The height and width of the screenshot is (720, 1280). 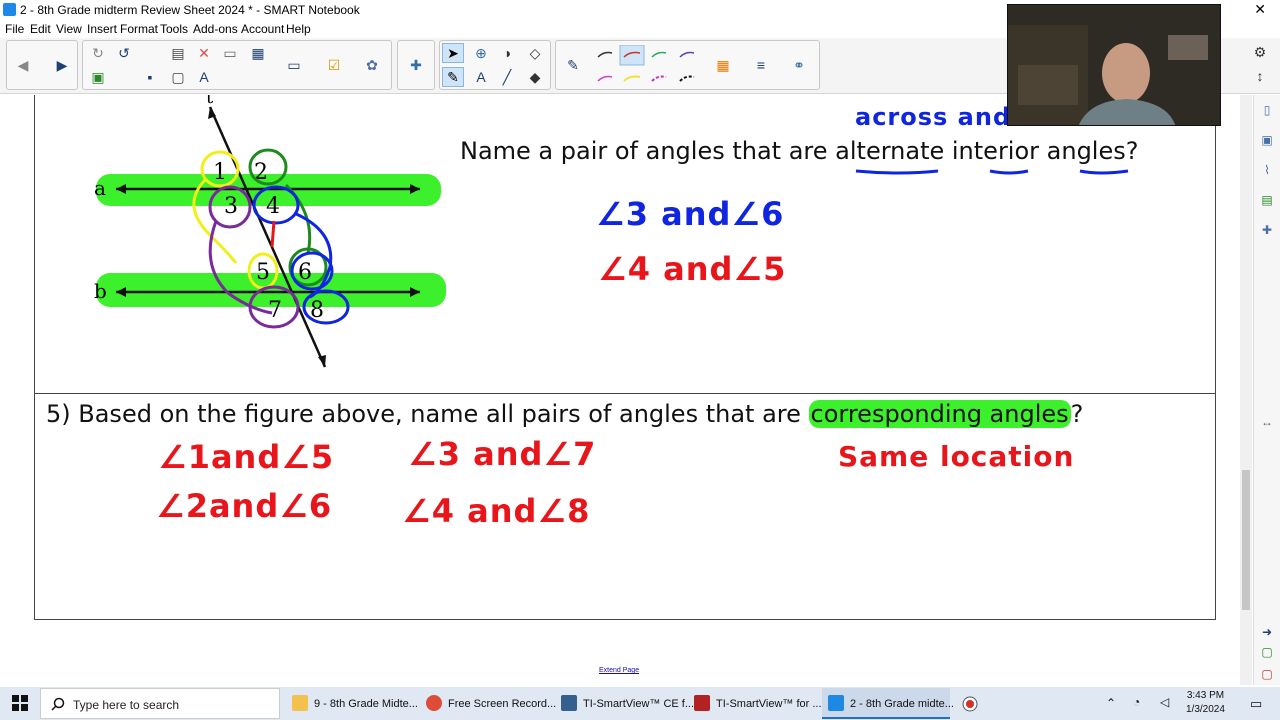 What do you see at coordinates (496, 511) in the screenshot?
I see `pair-4-8: ∠4 and∠8` at bounding box center [496, 511].